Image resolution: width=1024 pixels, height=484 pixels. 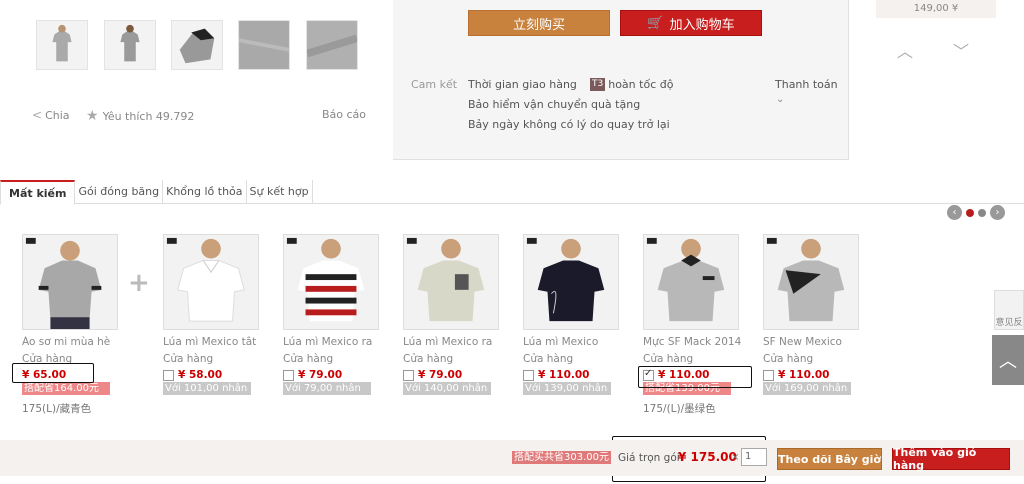 I want to click on product-bundle-price: Với 79,00 nhân, so click(x=327, y=388).